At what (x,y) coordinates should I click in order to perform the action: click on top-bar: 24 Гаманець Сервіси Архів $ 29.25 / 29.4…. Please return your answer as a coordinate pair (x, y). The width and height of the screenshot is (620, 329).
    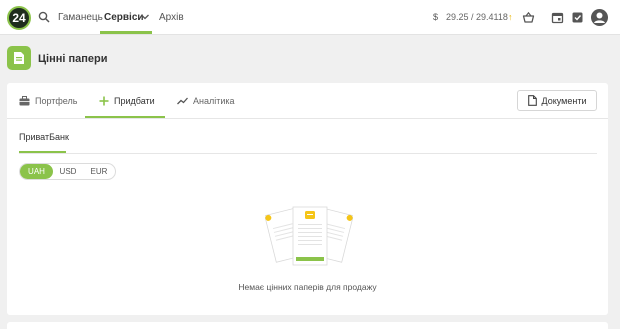
    Looking at the image, I should click on (310, 17).